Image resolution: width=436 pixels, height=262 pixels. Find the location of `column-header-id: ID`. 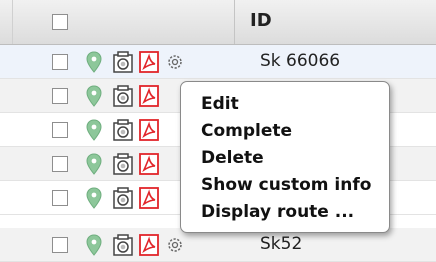

column-header-id: ID is located at coordinates (261, 20).